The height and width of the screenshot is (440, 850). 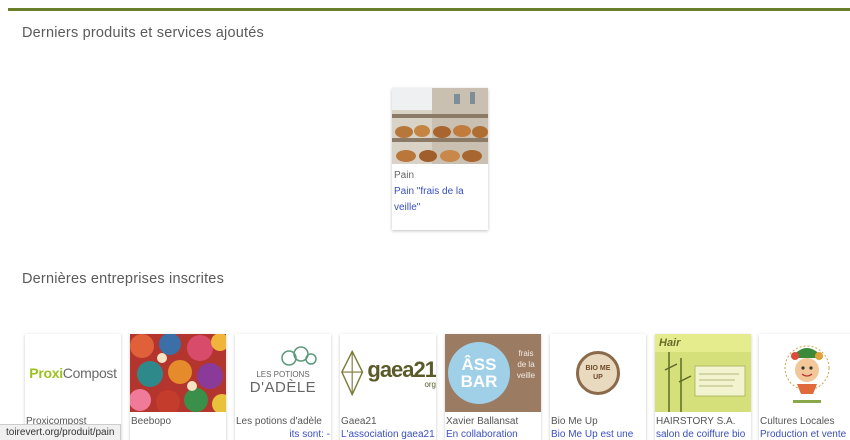 I want to click on product-title-line2: veille", so click(x=407, y=207).